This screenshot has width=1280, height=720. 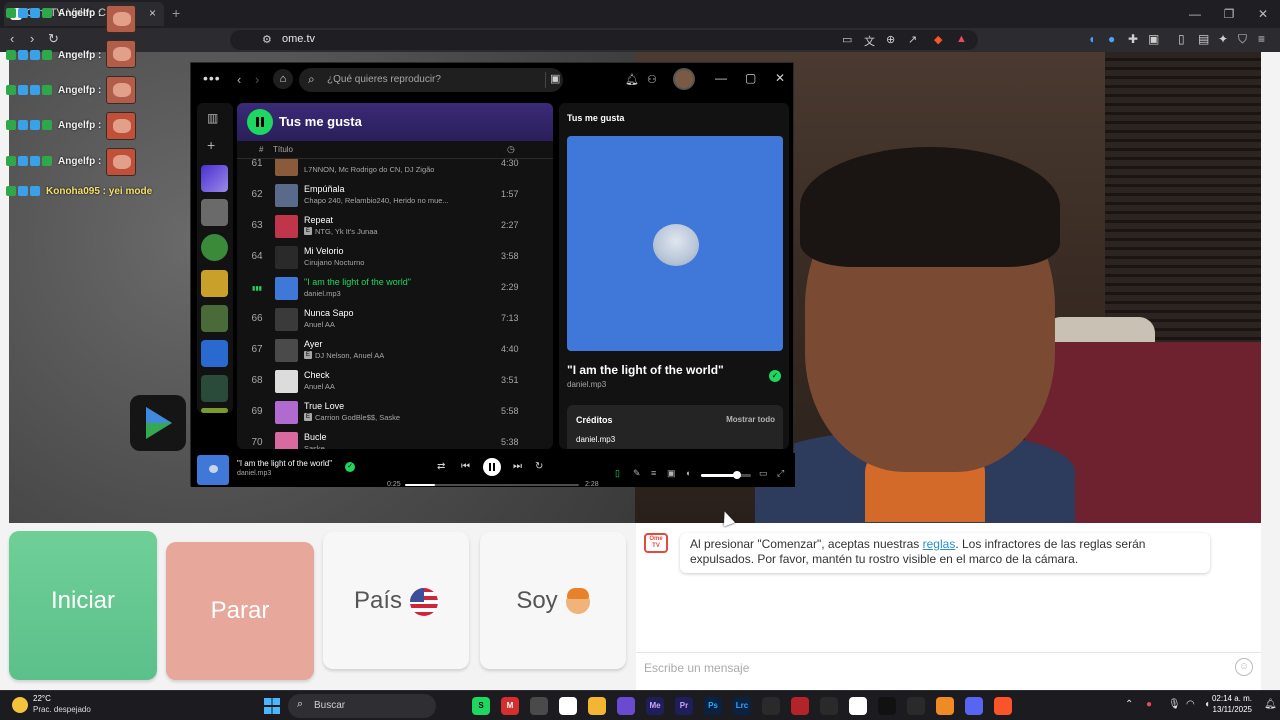 I want to click on track-artist: Saske, so click(x=314, y=446).